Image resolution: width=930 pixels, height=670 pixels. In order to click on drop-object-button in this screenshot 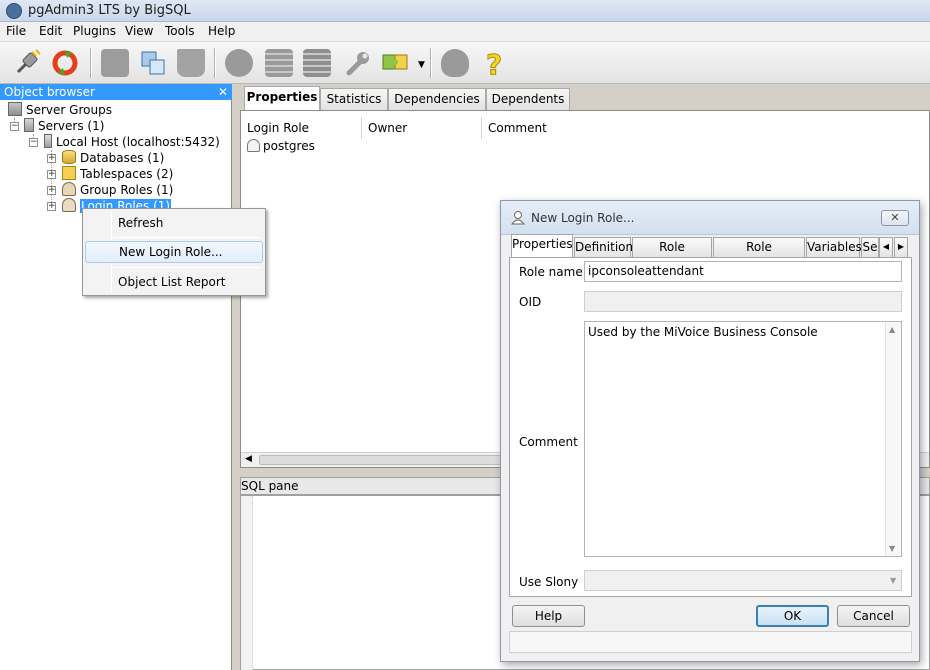, I will do `click(191, 63)`.